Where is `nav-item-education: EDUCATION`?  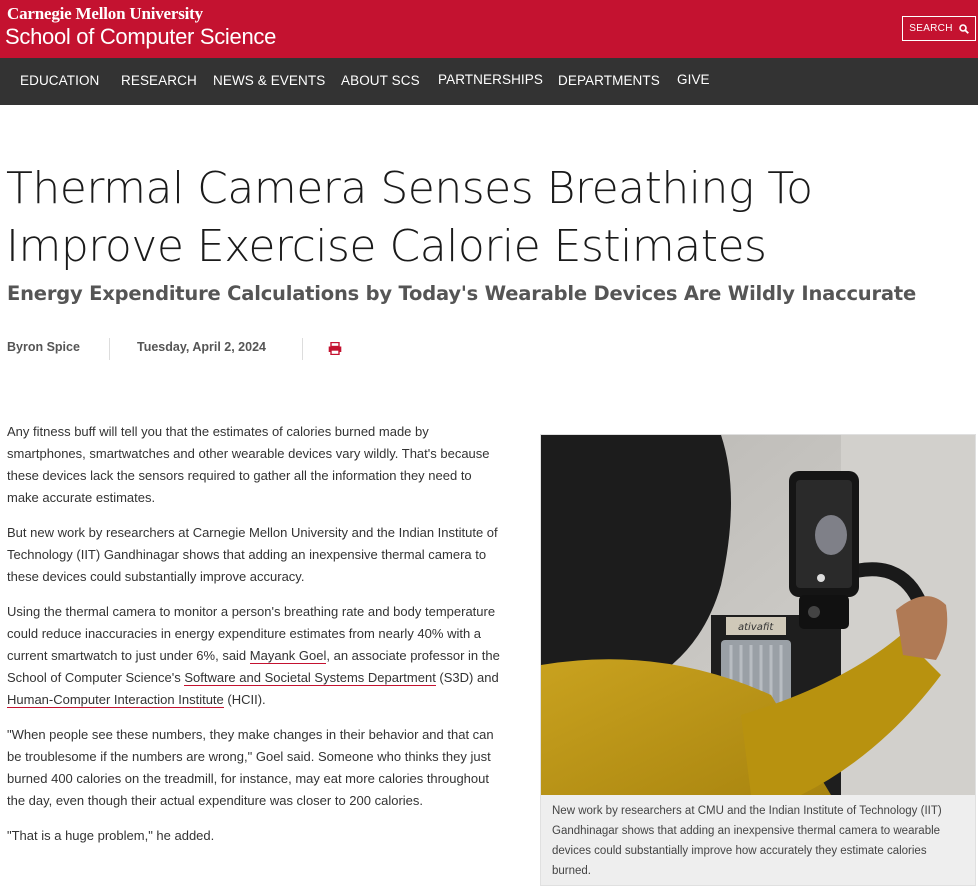
nav-item-education: EDUCATION is located at coordinates (59, 80).